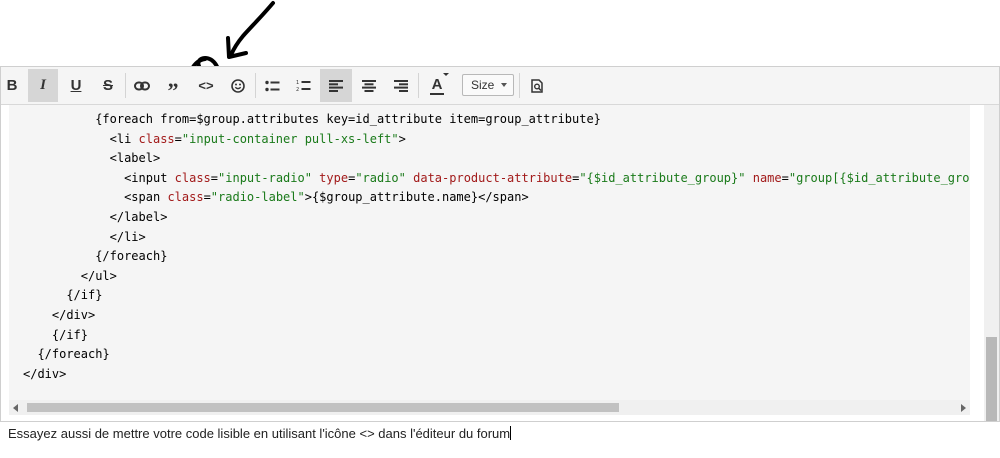 This screenshot has width=1000, height=458. I want to click on font-color-label: A, so click(437, 84).